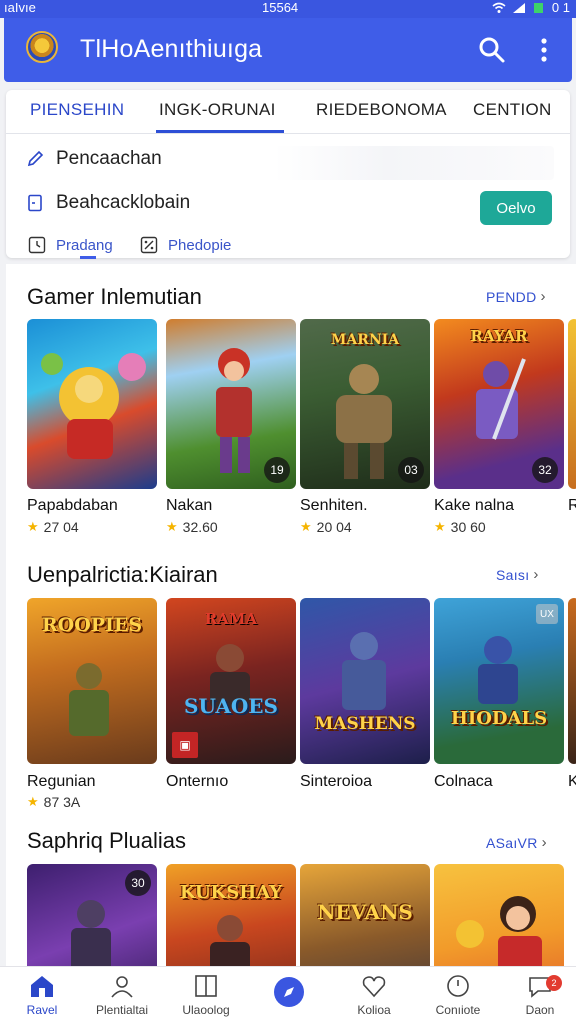  What do you see at coordinates (35, 158) in the screenshot?
I see `pencil-icon` at bounding box center [35, 158].